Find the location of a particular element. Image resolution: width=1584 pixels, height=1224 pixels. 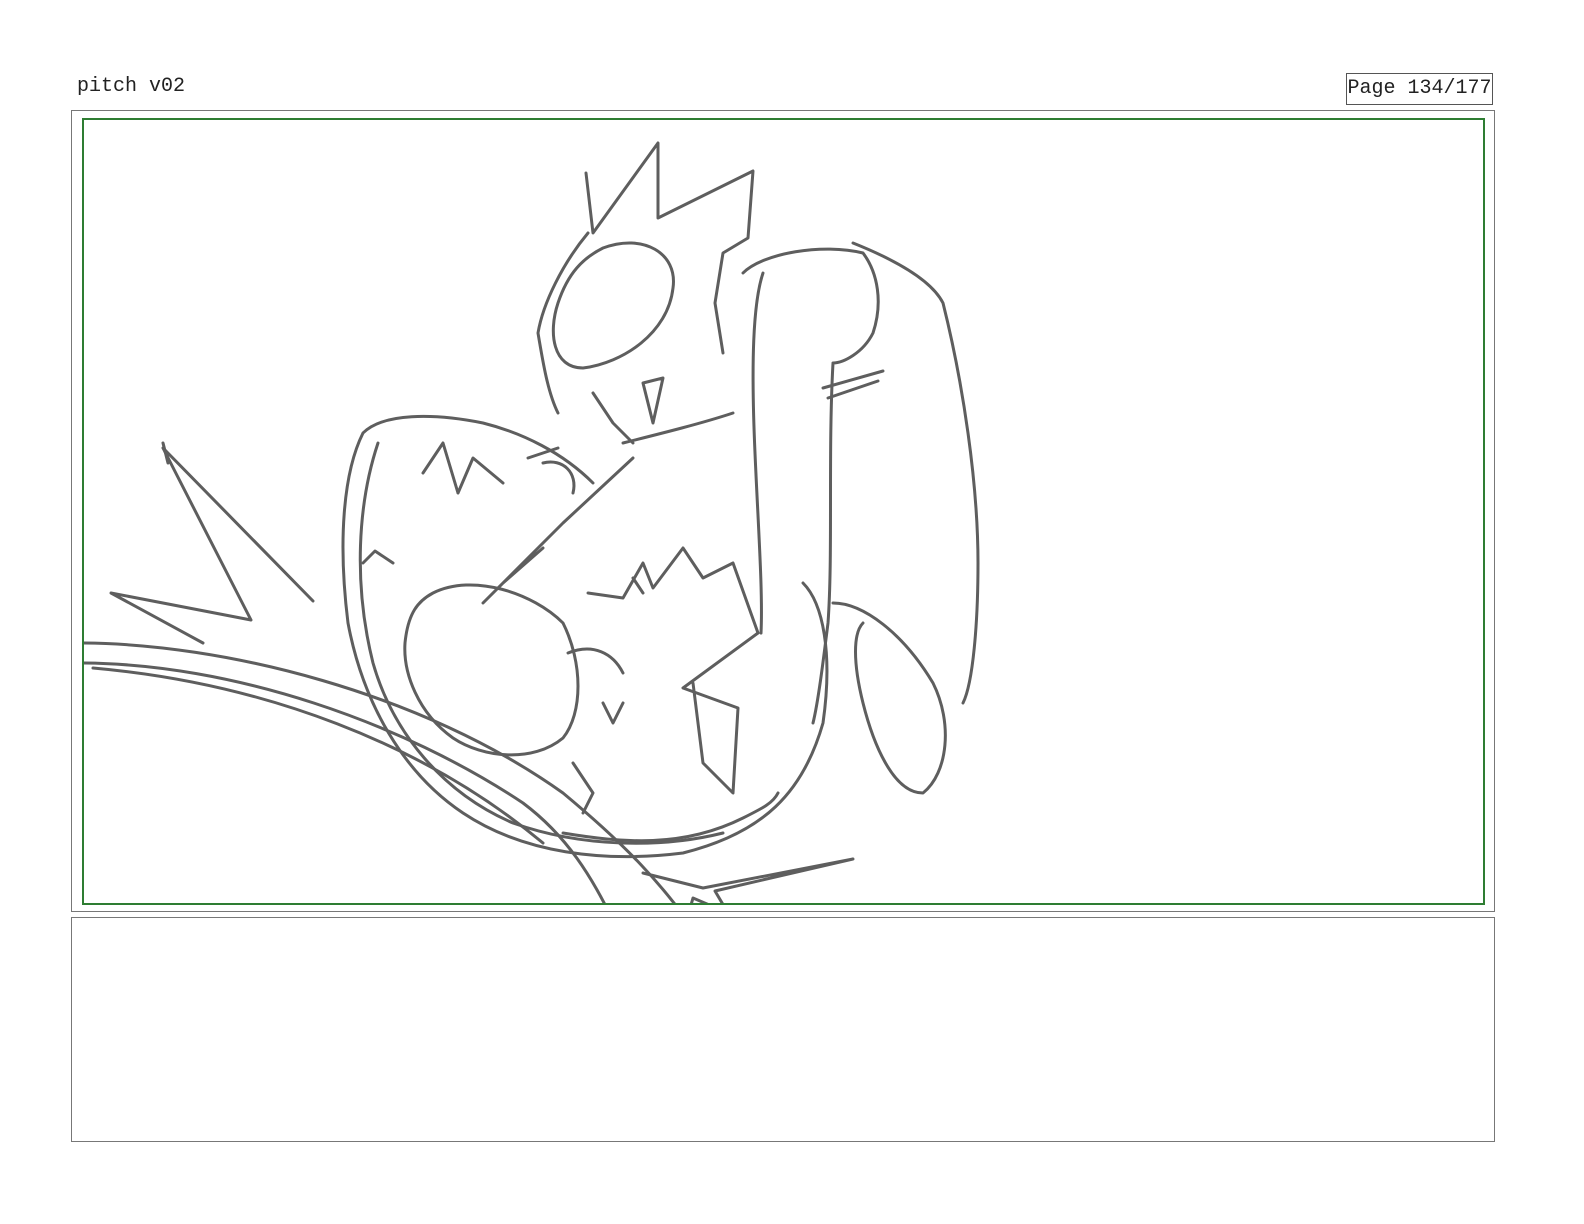

top-character-eye is located at coordinates (613, 305).